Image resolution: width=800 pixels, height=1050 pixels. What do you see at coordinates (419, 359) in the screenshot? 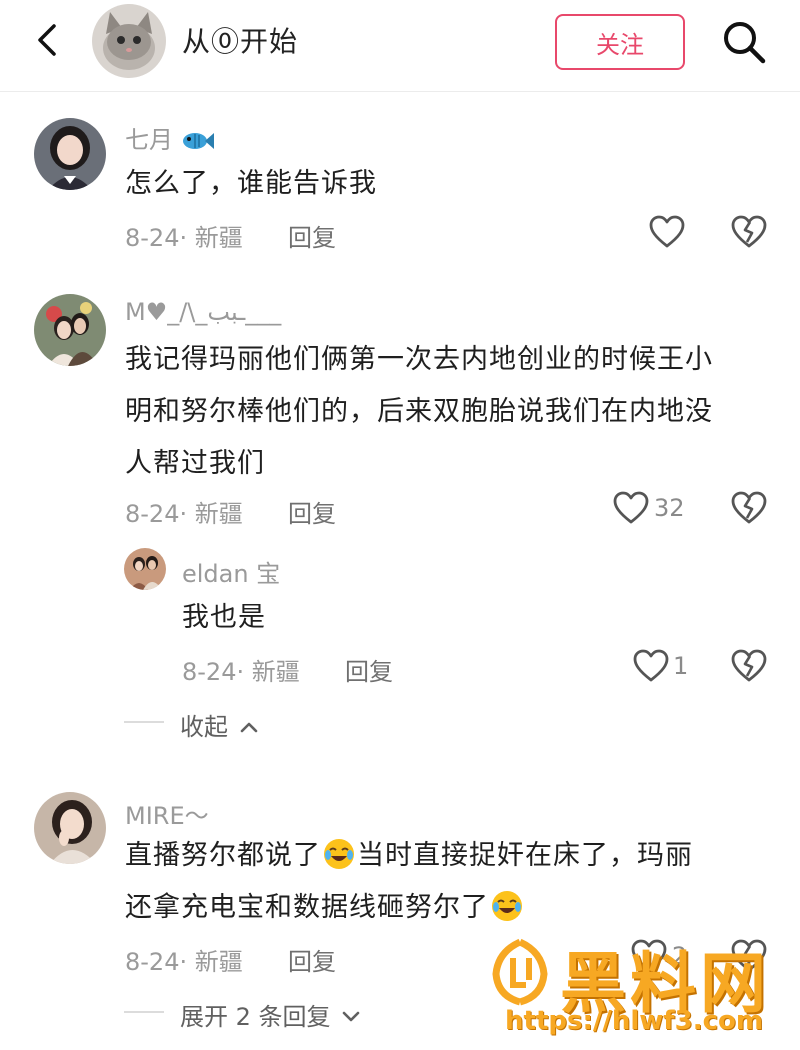
I see `comment-text-line: 我记得玛丽他们俩第一次去内地创业的时候王小` at bounding box center [419, 359].